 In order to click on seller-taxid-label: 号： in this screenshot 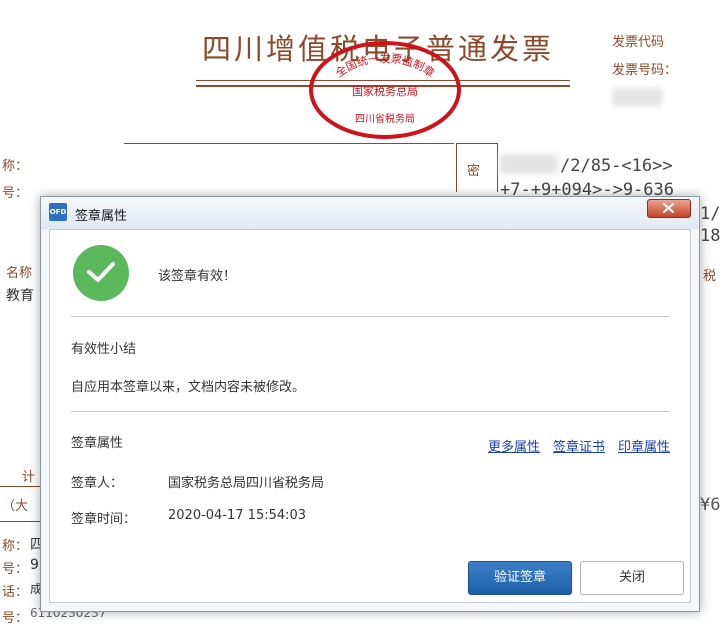, I will do `click(15, 569)`.